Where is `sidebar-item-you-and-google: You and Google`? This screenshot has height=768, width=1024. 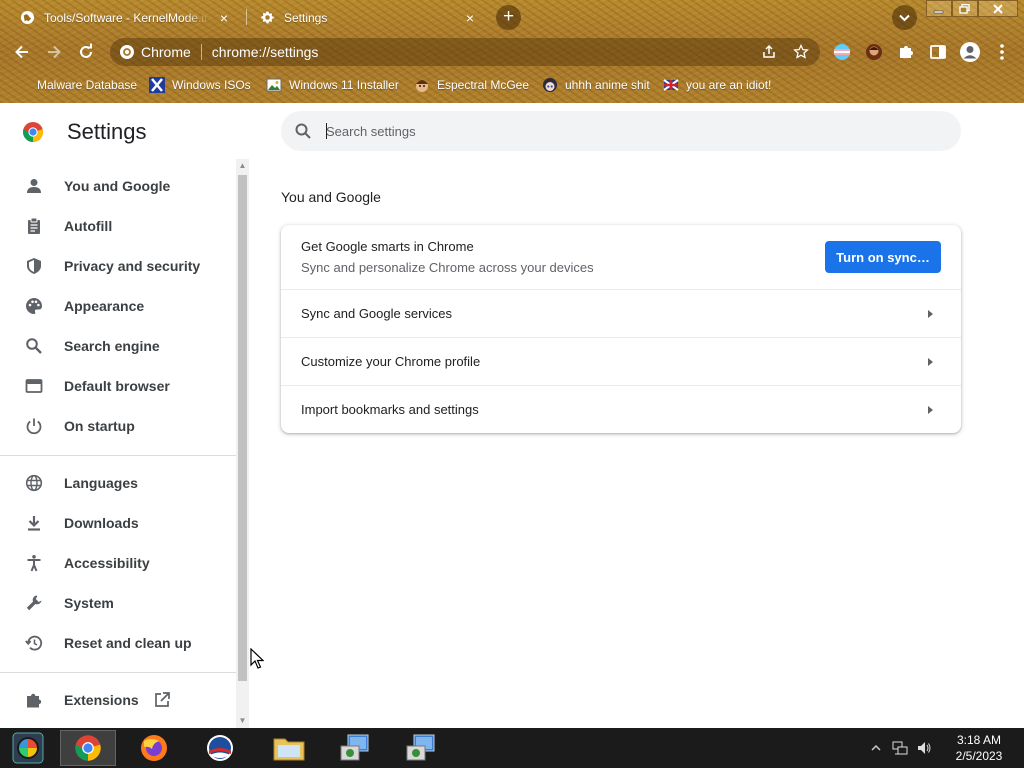
sidebar-item-you-and-google: You and Google is located at coordinates (118, 186).